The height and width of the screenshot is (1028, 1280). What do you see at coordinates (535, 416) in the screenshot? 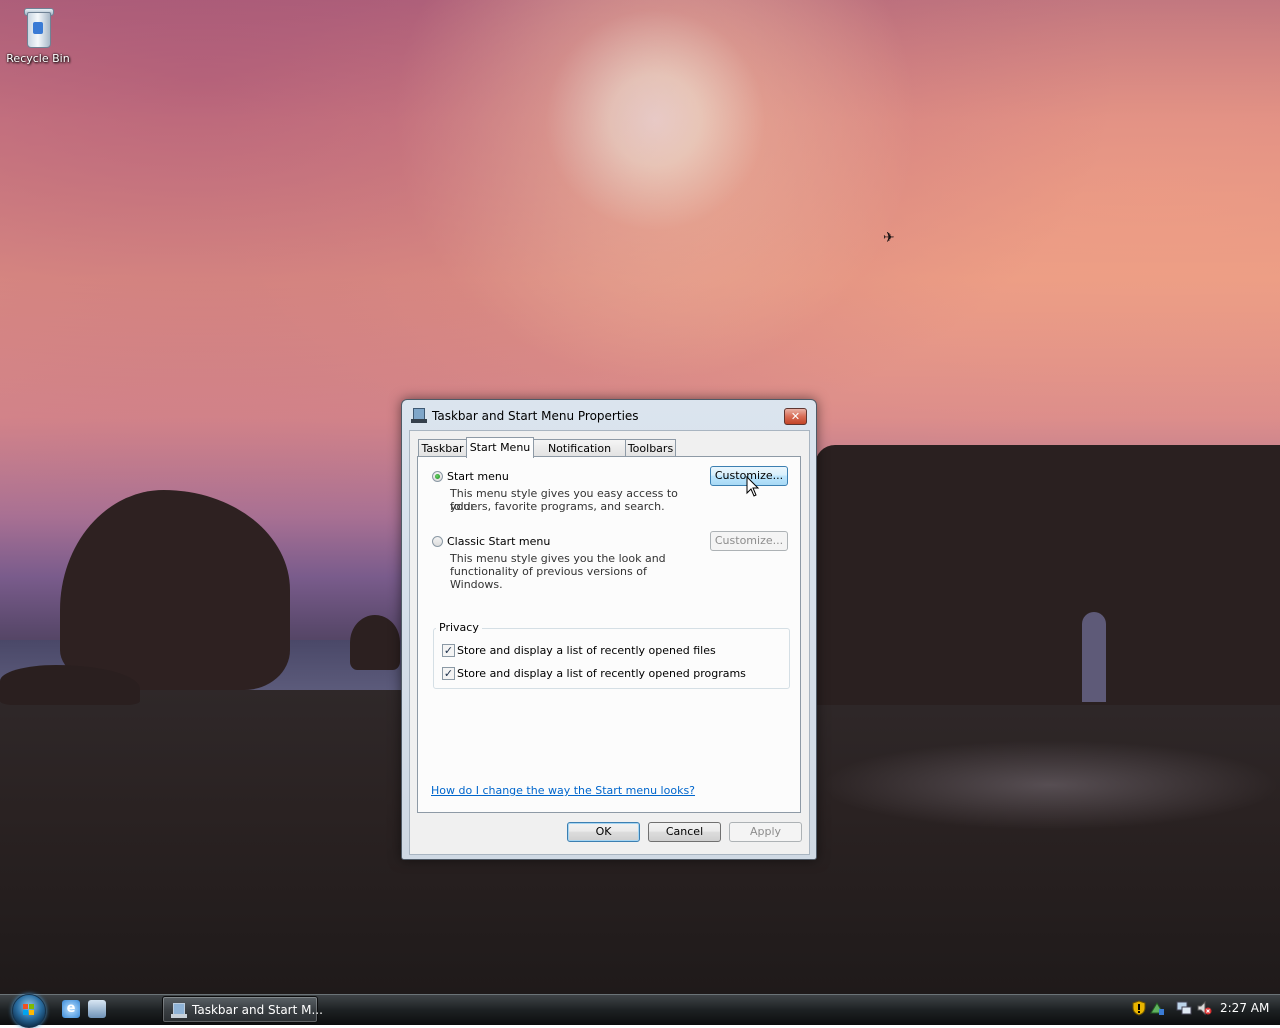
I see `dialog-title: Taskbar and Start Menu Properties` at bounding box center [535, 416].